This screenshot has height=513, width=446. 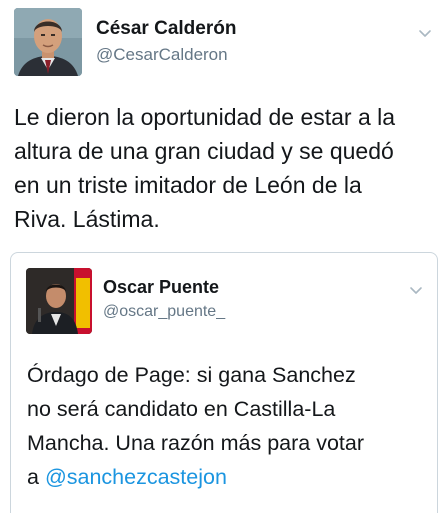 What do you see at coordinates (204, 151) in the screenshot?
I see `tweet-text-line: altura de una gran ciudad y se quedó` at bounding box center [204, 151].